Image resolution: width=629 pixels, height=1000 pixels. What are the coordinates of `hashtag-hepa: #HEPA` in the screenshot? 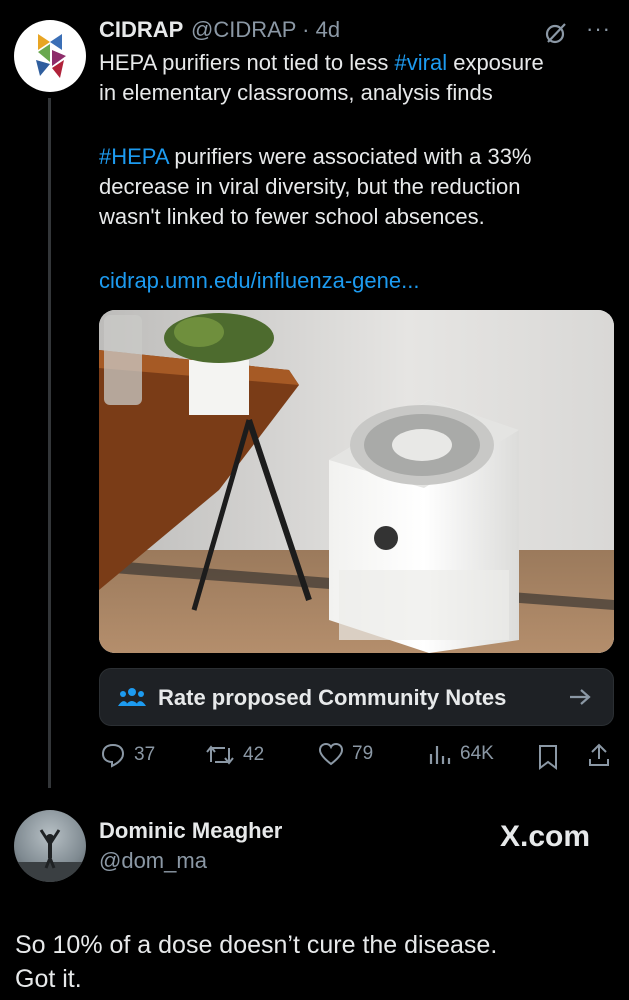 It's located at (133, 156).